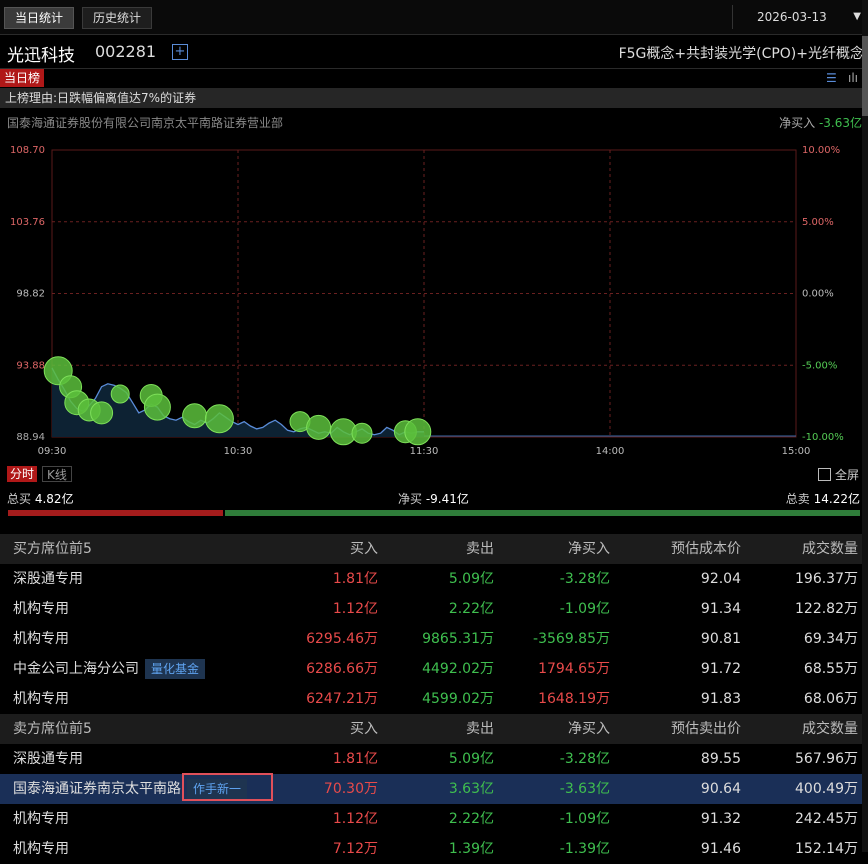 This screenshot has width=868, height=864. Describe the element at coordinates (741, 54) in the screenshot. I see `stock-concepts: F5G概念+共封装光学(CPO)+光纤概念` at that location.